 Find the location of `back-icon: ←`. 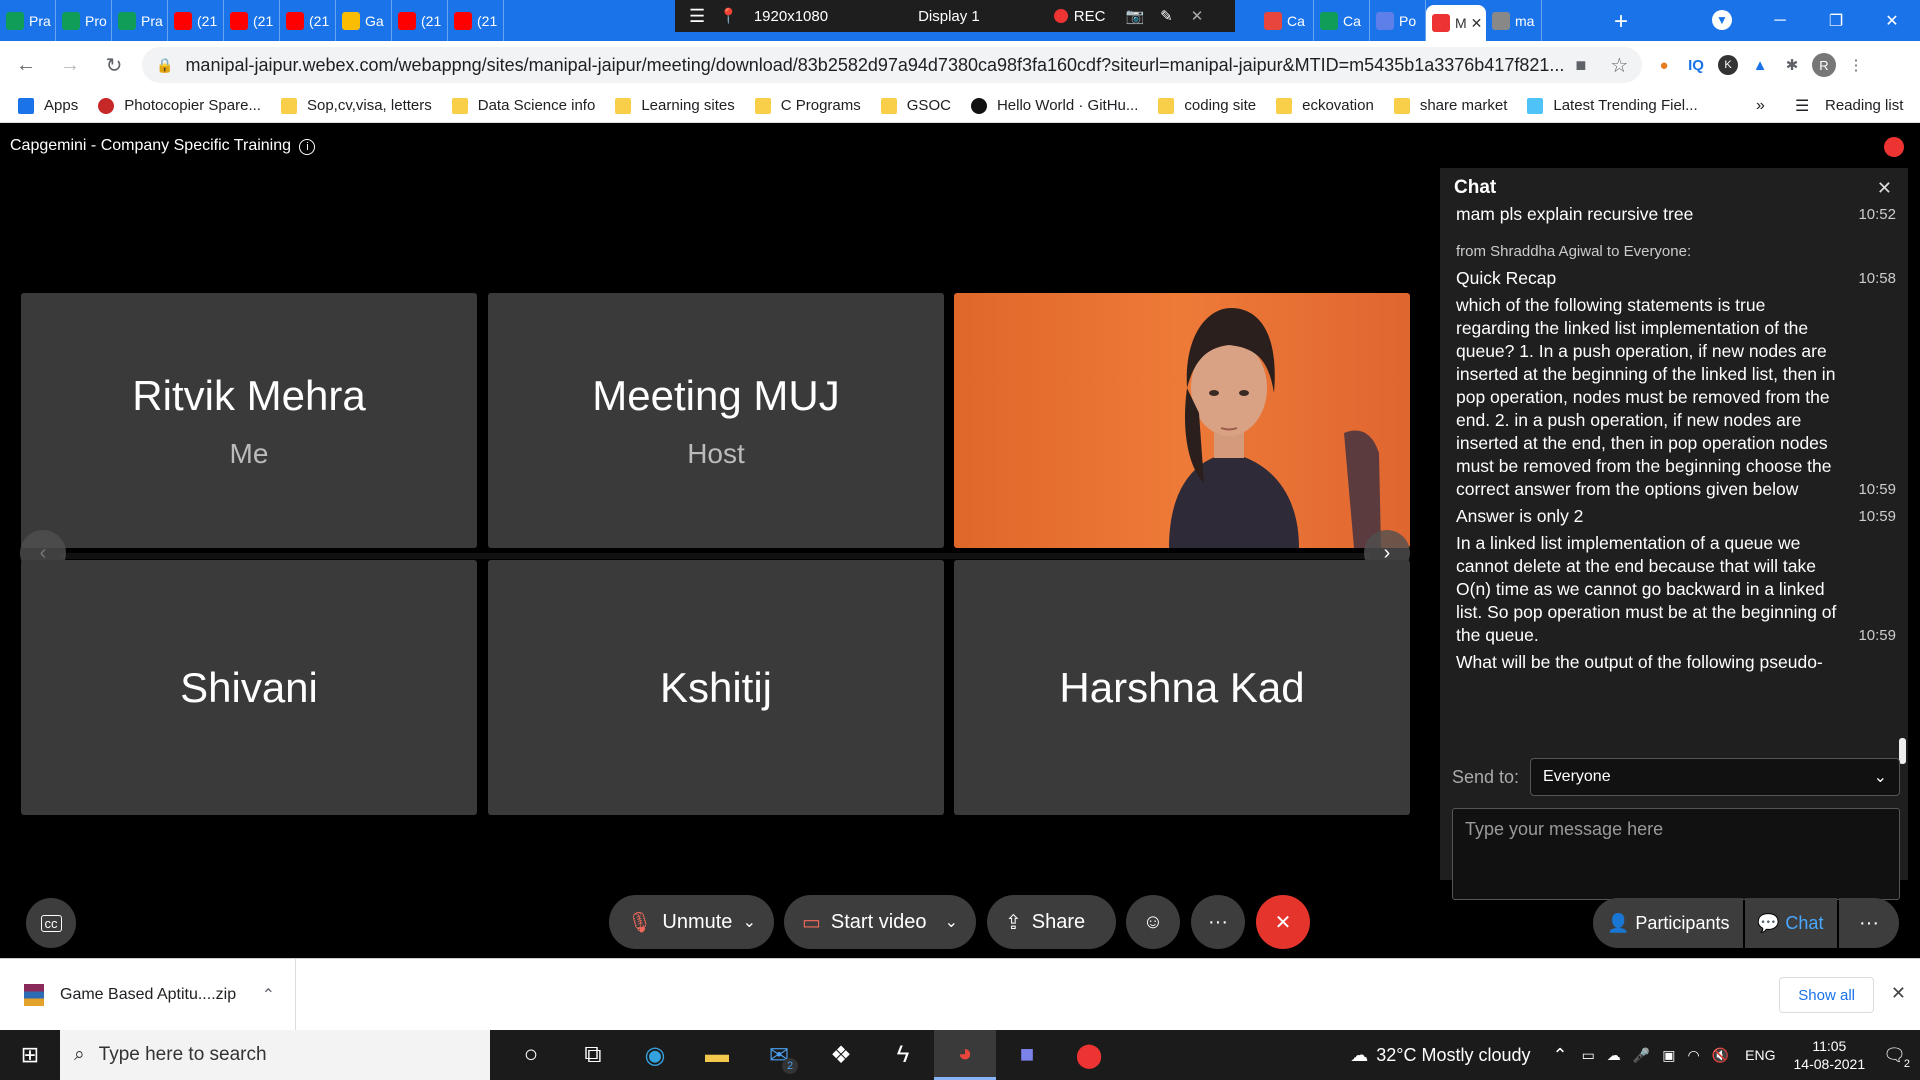

back-icon: ← is located at coordinates (26, 65).